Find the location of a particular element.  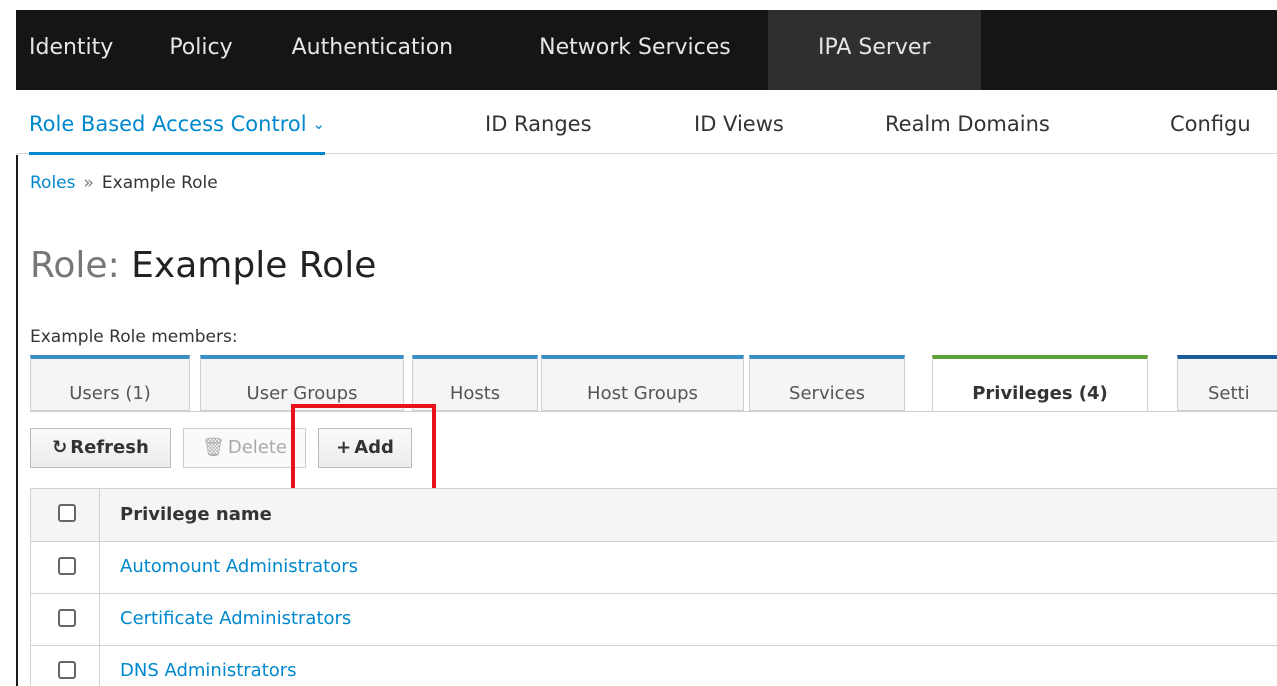

refresh-icon: ↻ is located at coordinates (60, 447).